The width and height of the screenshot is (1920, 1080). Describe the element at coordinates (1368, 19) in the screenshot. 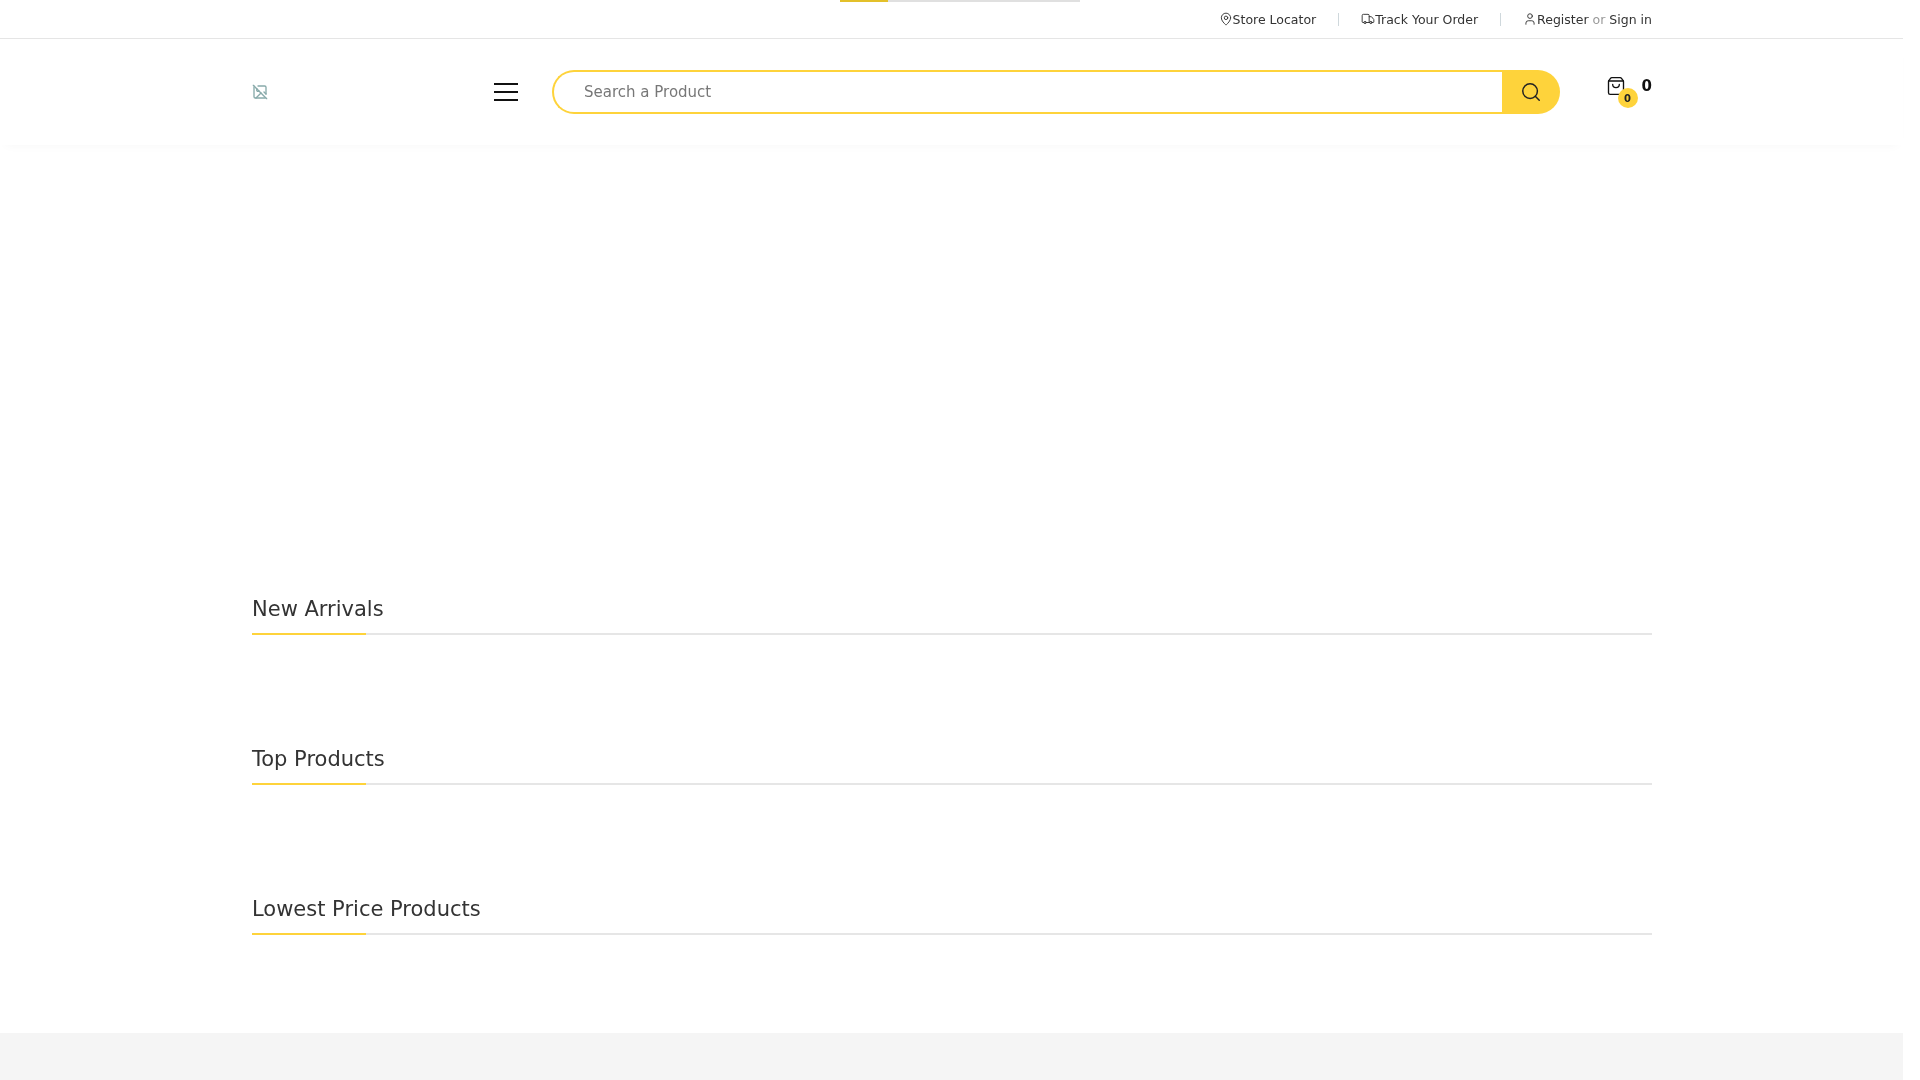

I see `truck-icon` at that location.